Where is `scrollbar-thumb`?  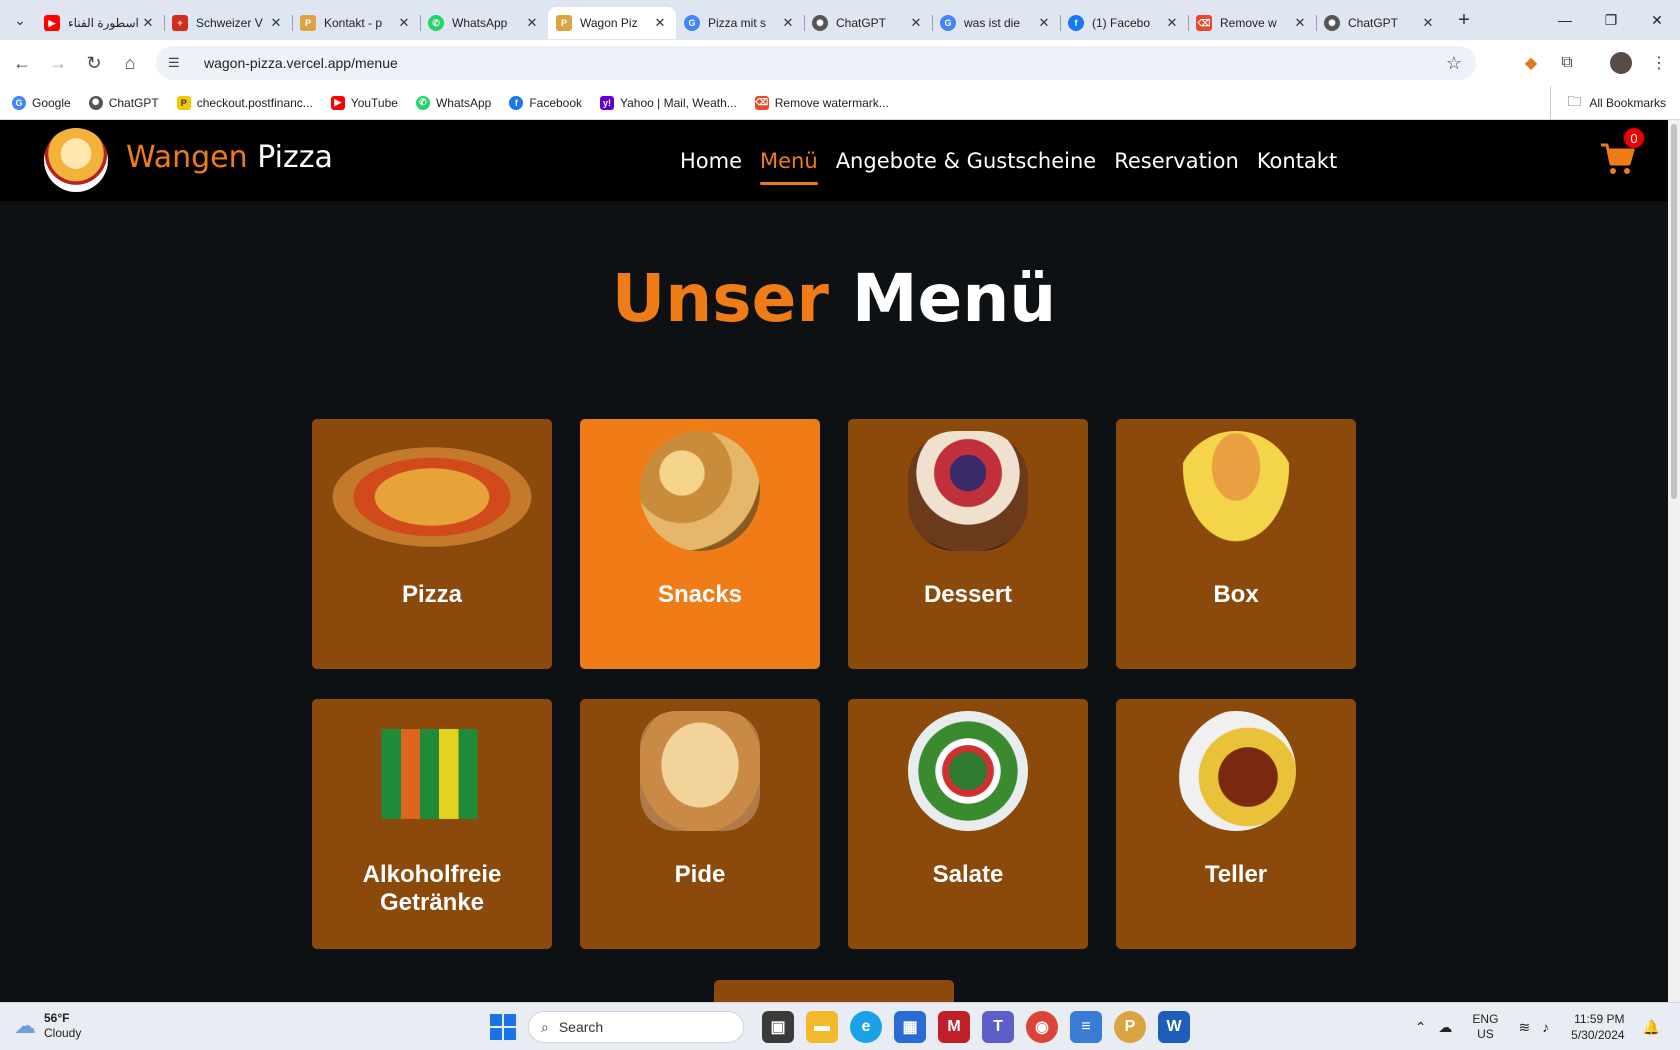 scrollbar-thumb is located at coordinates (1674, 311).